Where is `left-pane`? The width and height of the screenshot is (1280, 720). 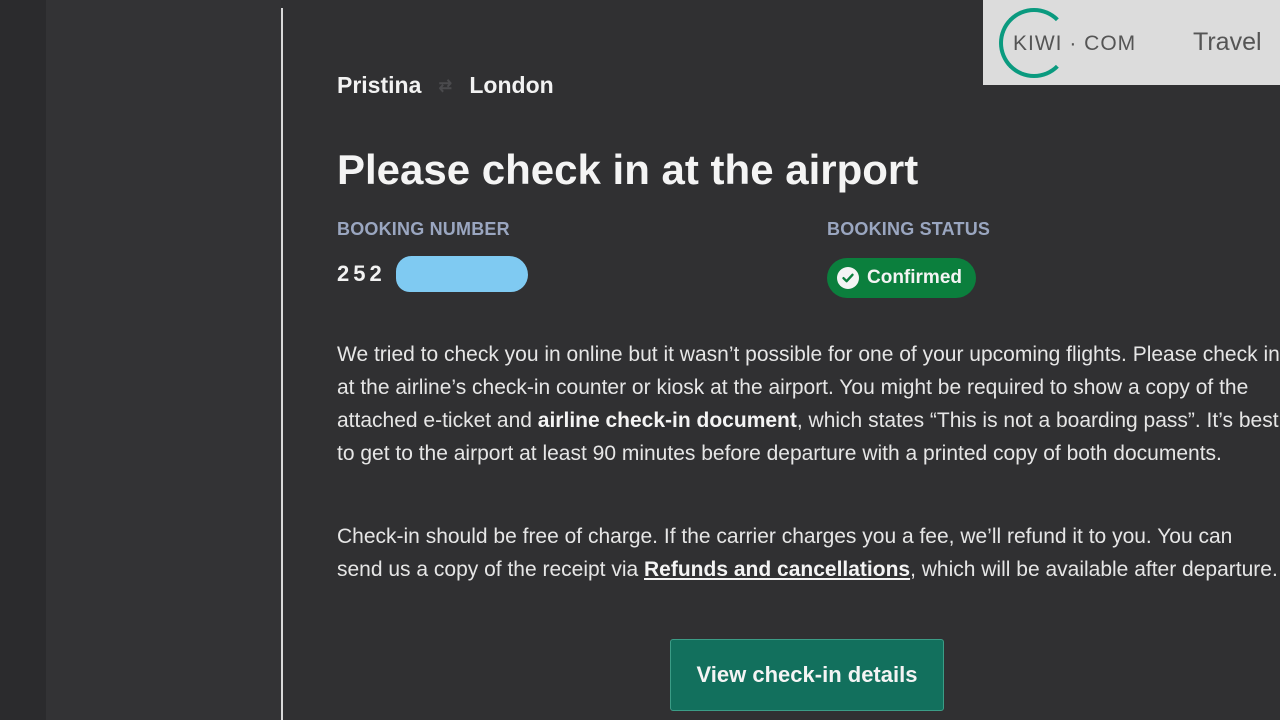 left-pane is located at coordinates (23, 360).